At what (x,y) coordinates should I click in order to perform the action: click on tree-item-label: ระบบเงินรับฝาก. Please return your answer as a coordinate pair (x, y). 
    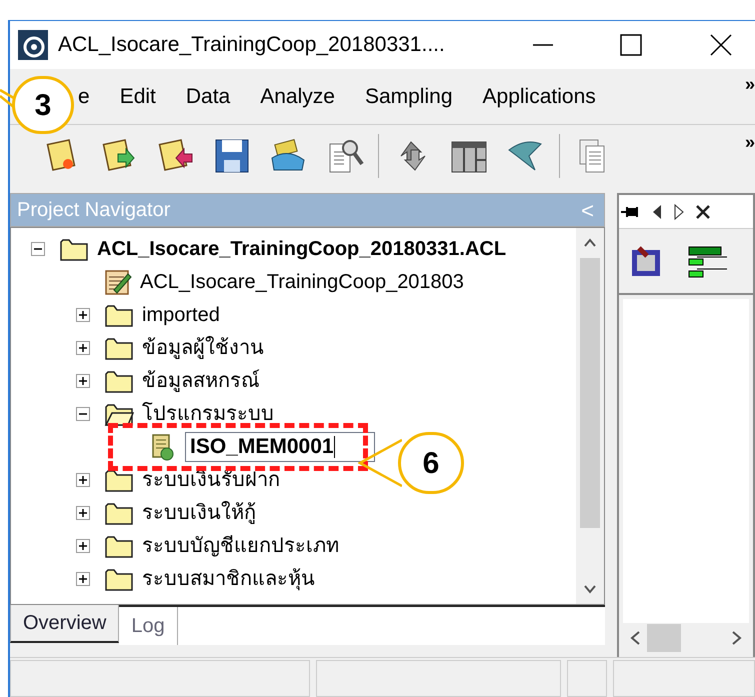
    Looking at the image, I should click on (211, 479).